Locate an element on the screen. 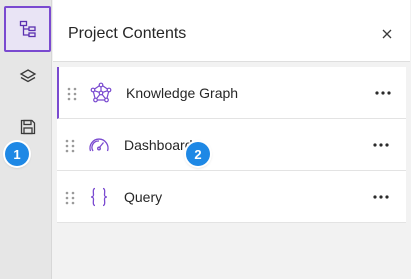 Image resolution: width=411 pixels, height=279 pixels. layers-icon is located at coordinates (28, 77).